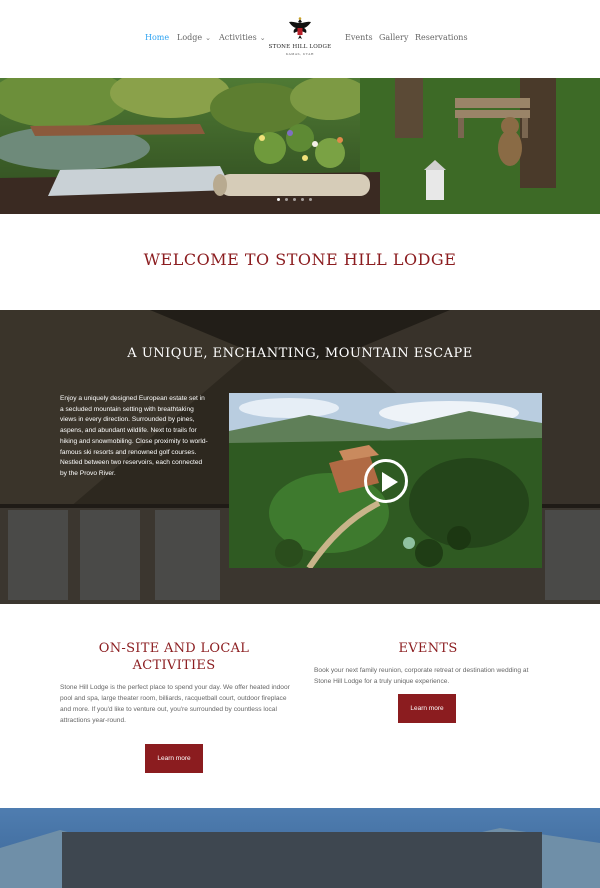 This screenshot has width=600, height=888. I want to click on escape-title: A UNIQUE, ENCHANTING, MOUNTAIN ESCAPE, so click(300, 353).